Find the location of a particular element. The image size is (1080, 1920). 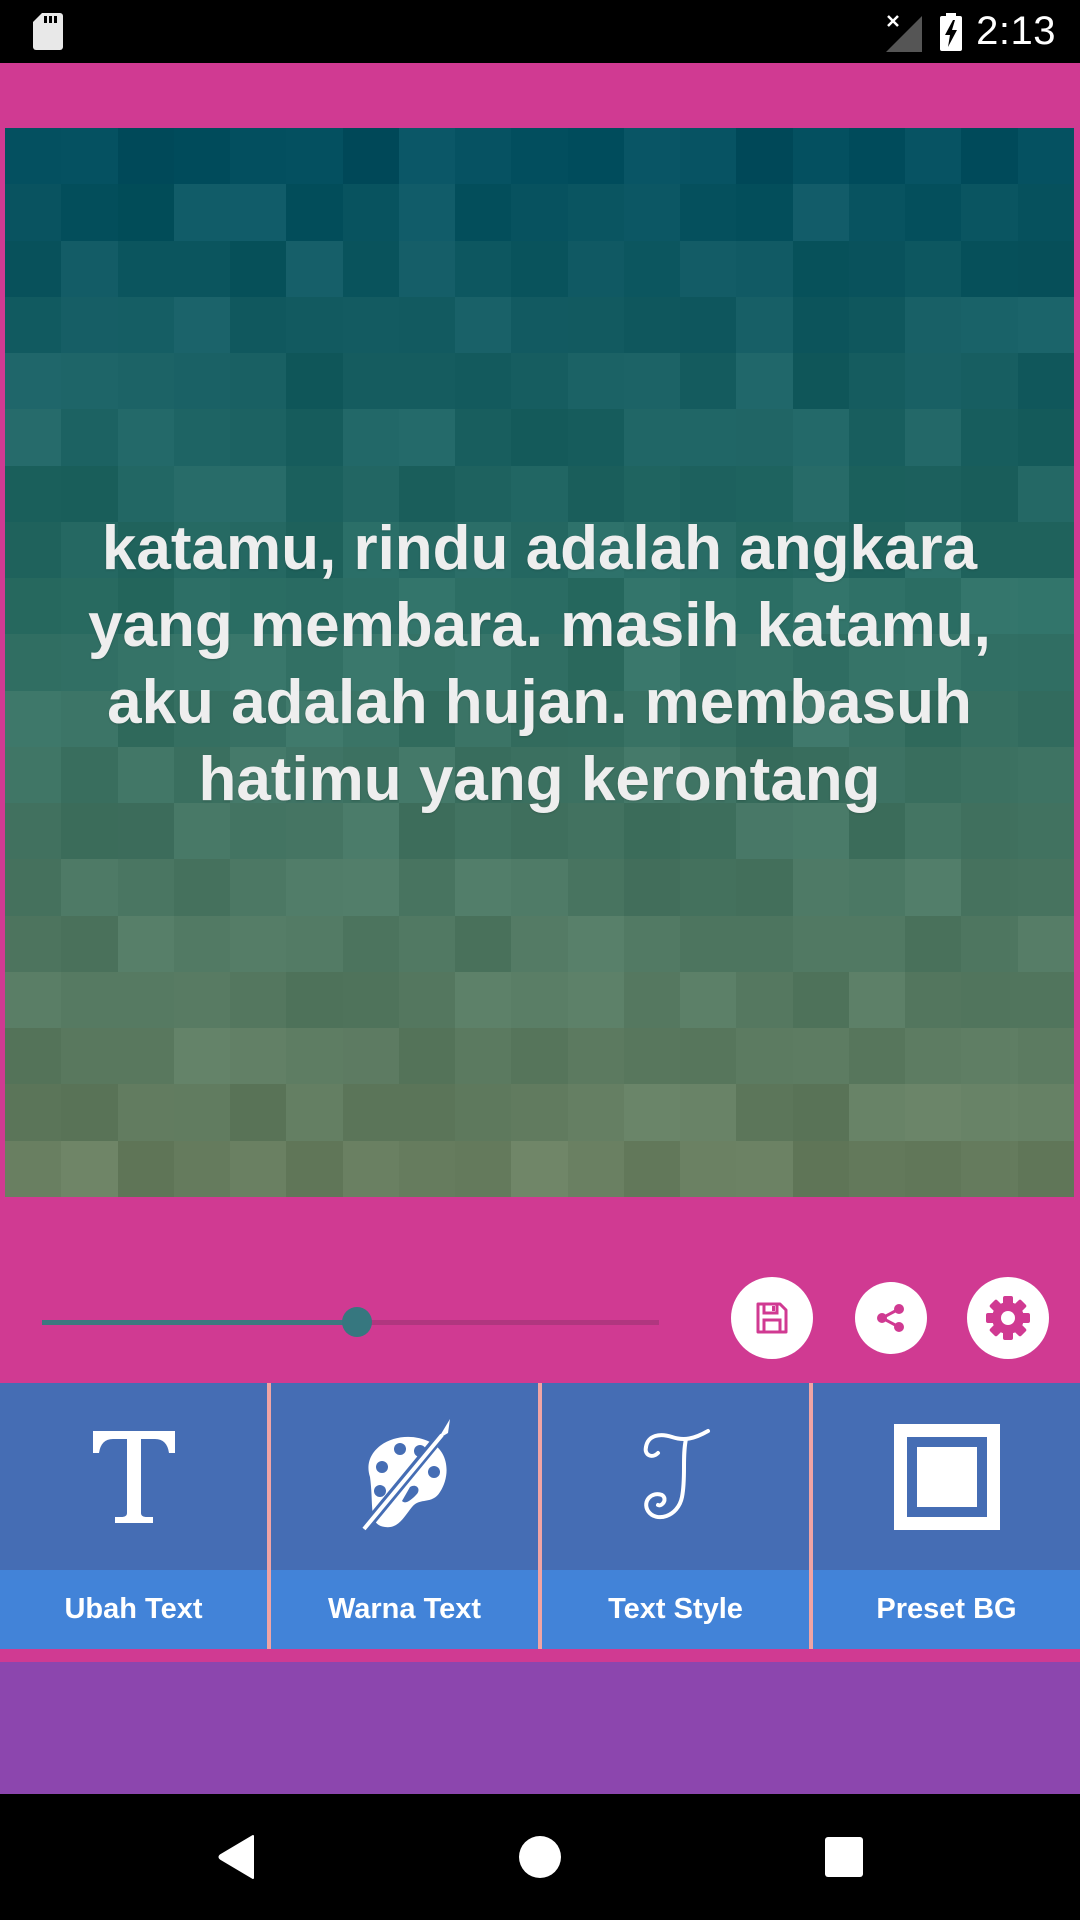

tool-preset-bg: Preset BG is located at coordinates (946, 1516).